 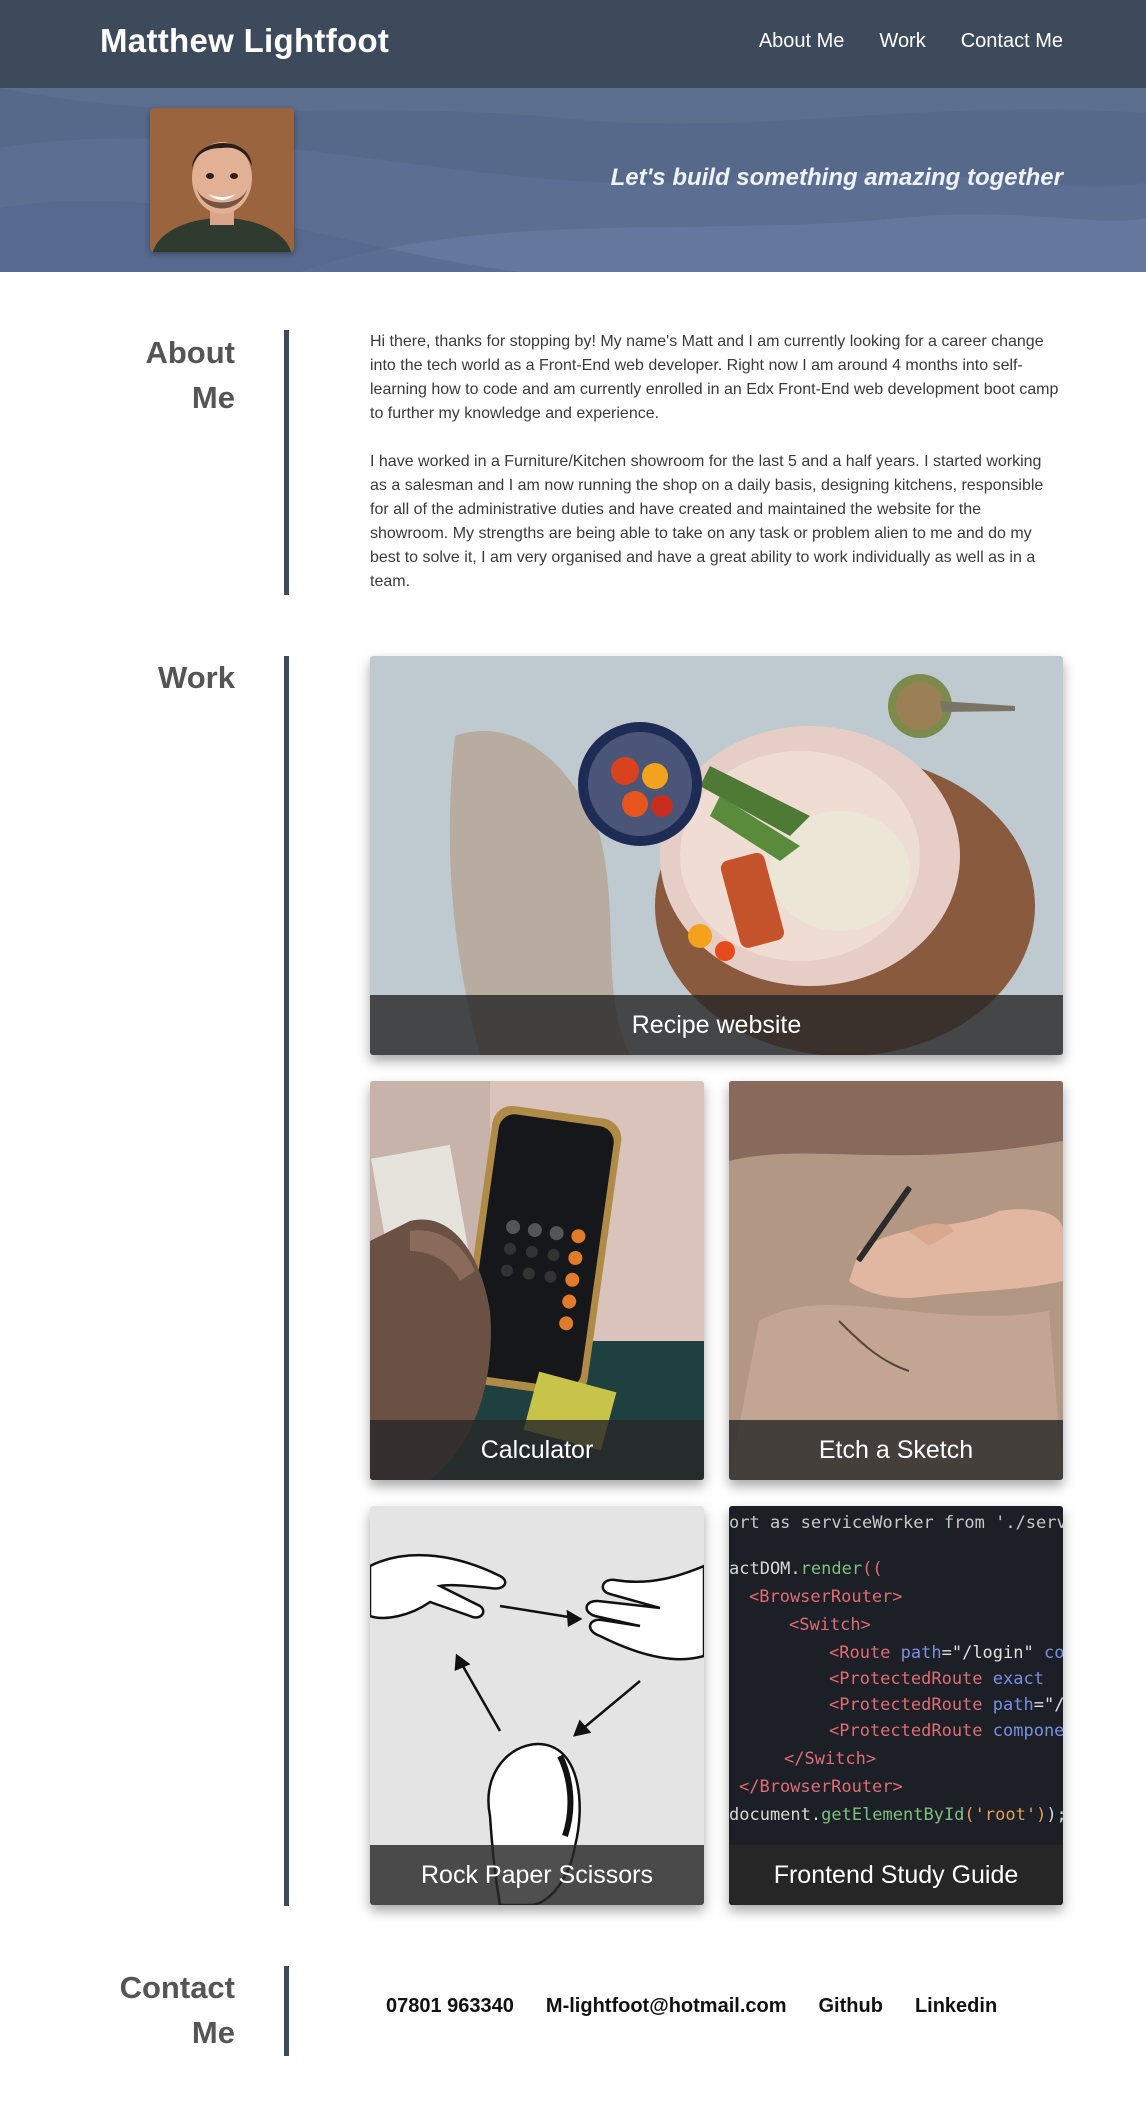 What do you see at coordinates (286, 2011) in the screenshot?
I see `contact-divider` at bounding box center [286, 2011].